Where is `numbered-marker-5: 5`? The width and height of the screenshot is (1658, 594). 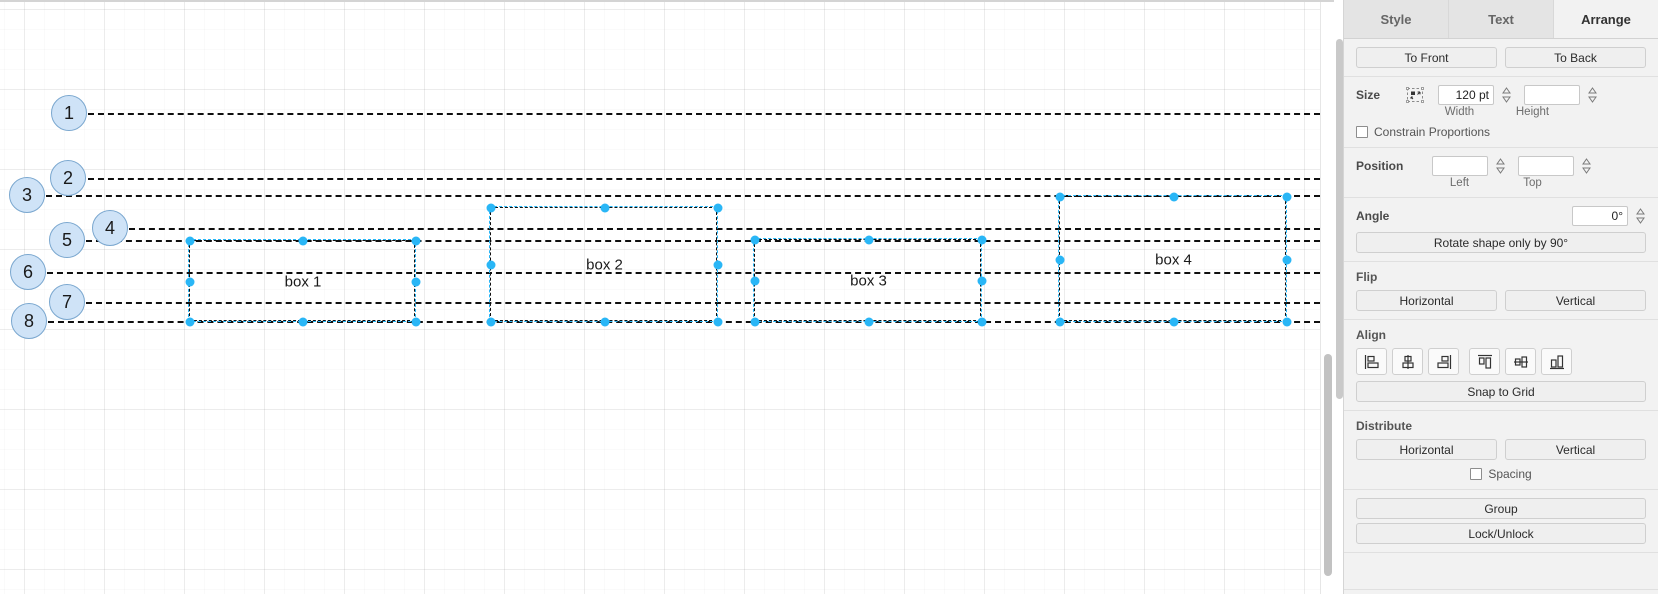 numbered-marker-5: 5 is located at coordinates (67, 240).